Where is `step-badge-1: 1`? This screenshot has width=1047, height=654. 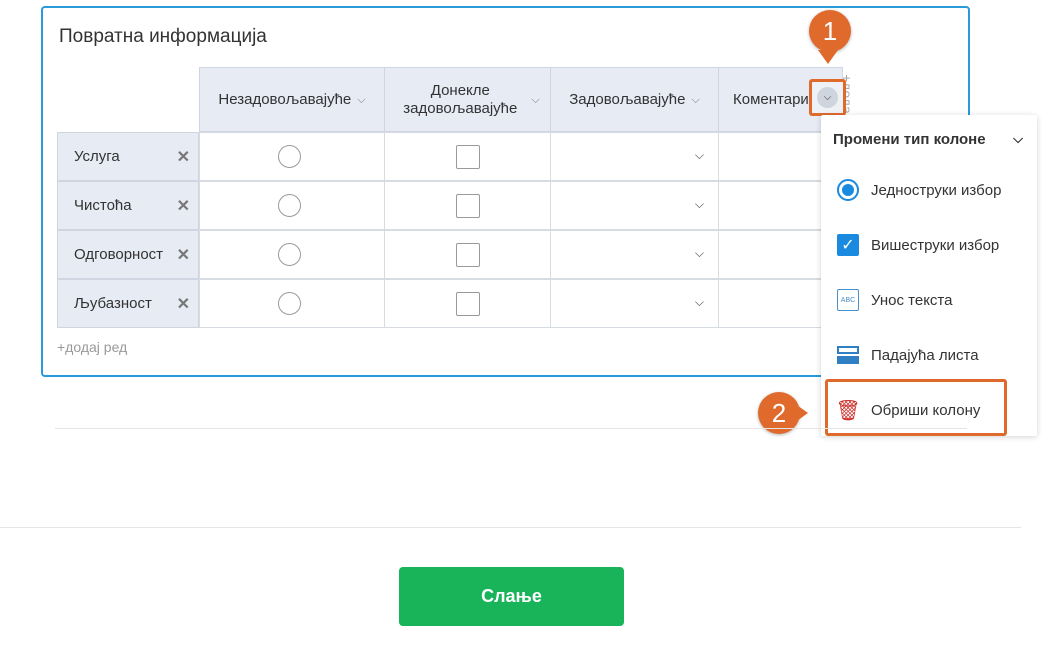
step-badge-1: 1 is located at coordinates (830, 31).